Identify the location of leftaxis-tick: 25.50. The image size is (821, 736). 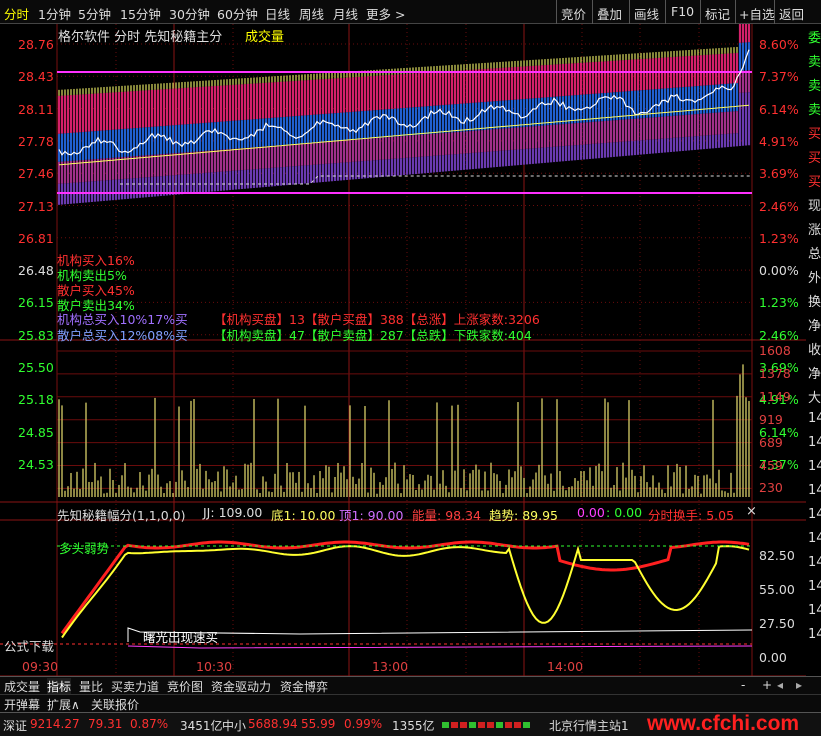
(36, 367).